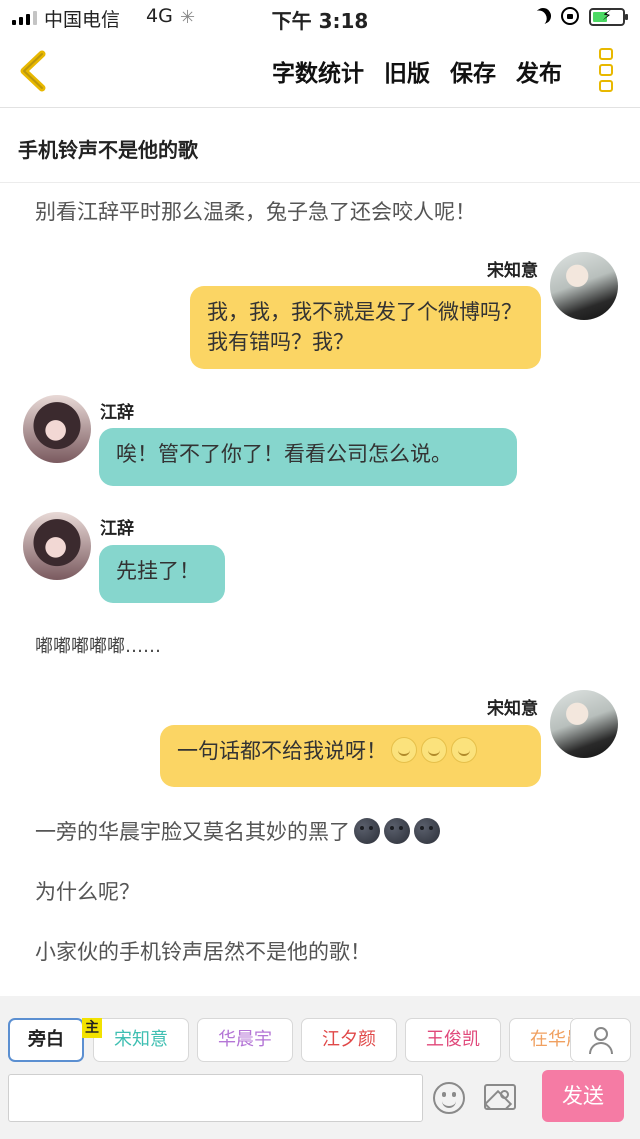 This screenshot has width=640, height=1139. I want to click on toolbar-actions: 字数统计 旧版 保存 发布, so click(417, 71).